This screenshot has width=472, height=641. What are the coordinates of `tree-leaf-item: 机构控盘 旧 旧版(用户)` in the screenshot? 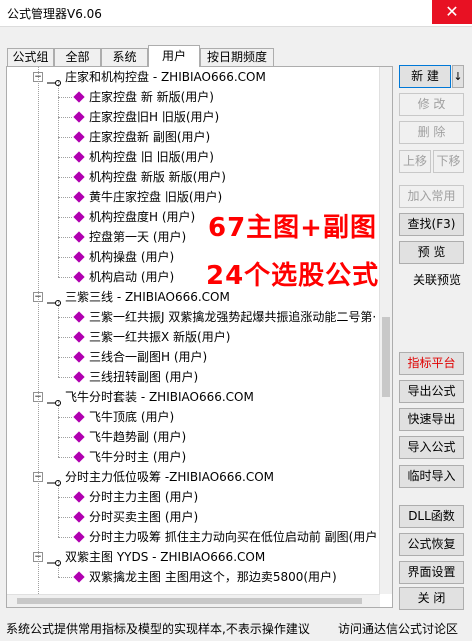 It's located at (193, 157).